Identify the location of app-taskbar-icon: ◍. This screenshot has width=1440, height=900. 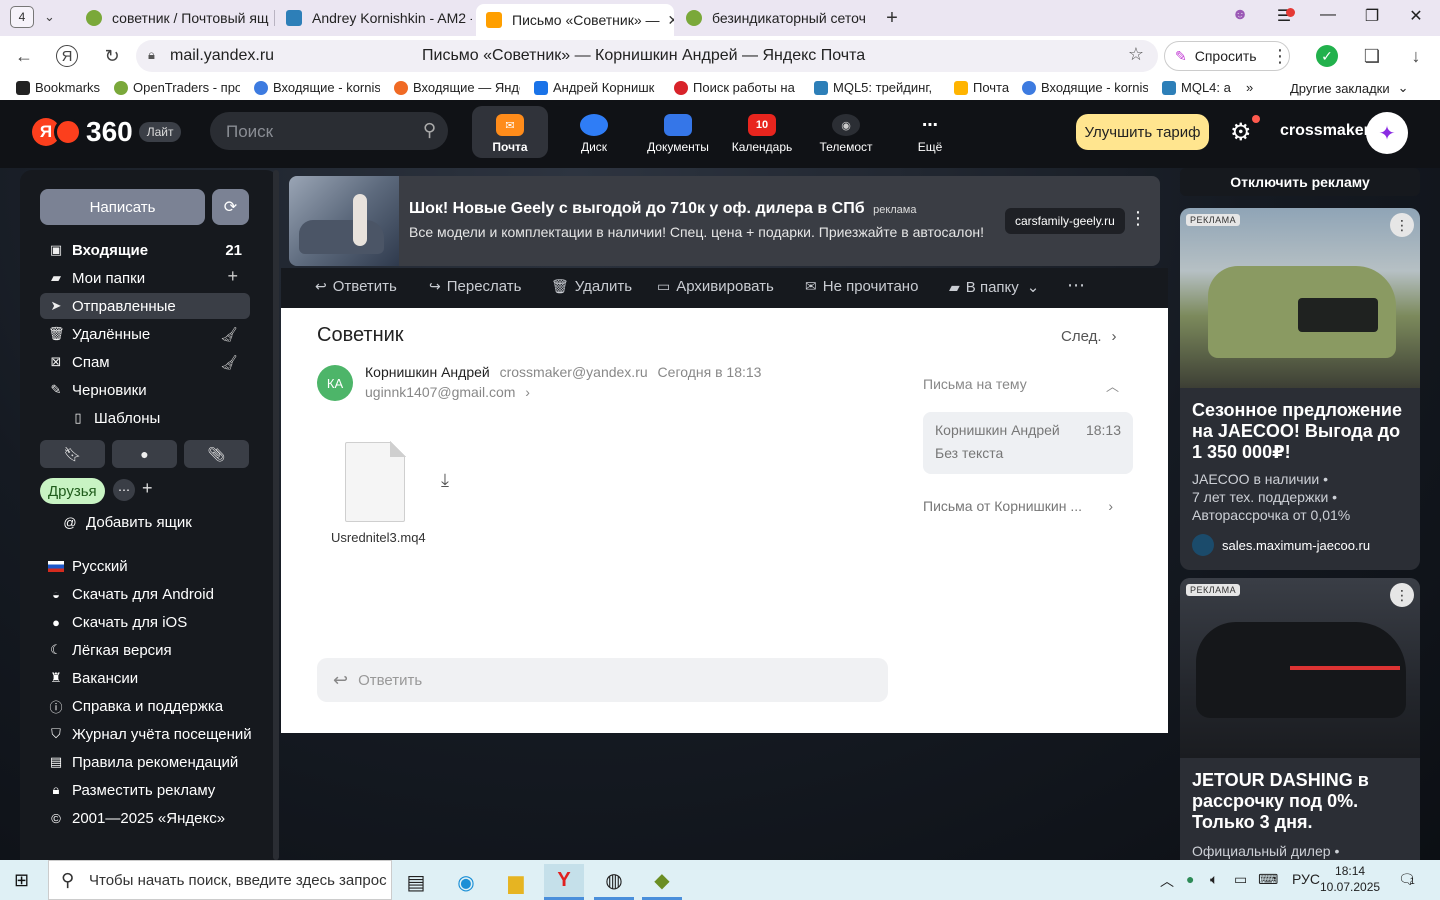
(614, 882).